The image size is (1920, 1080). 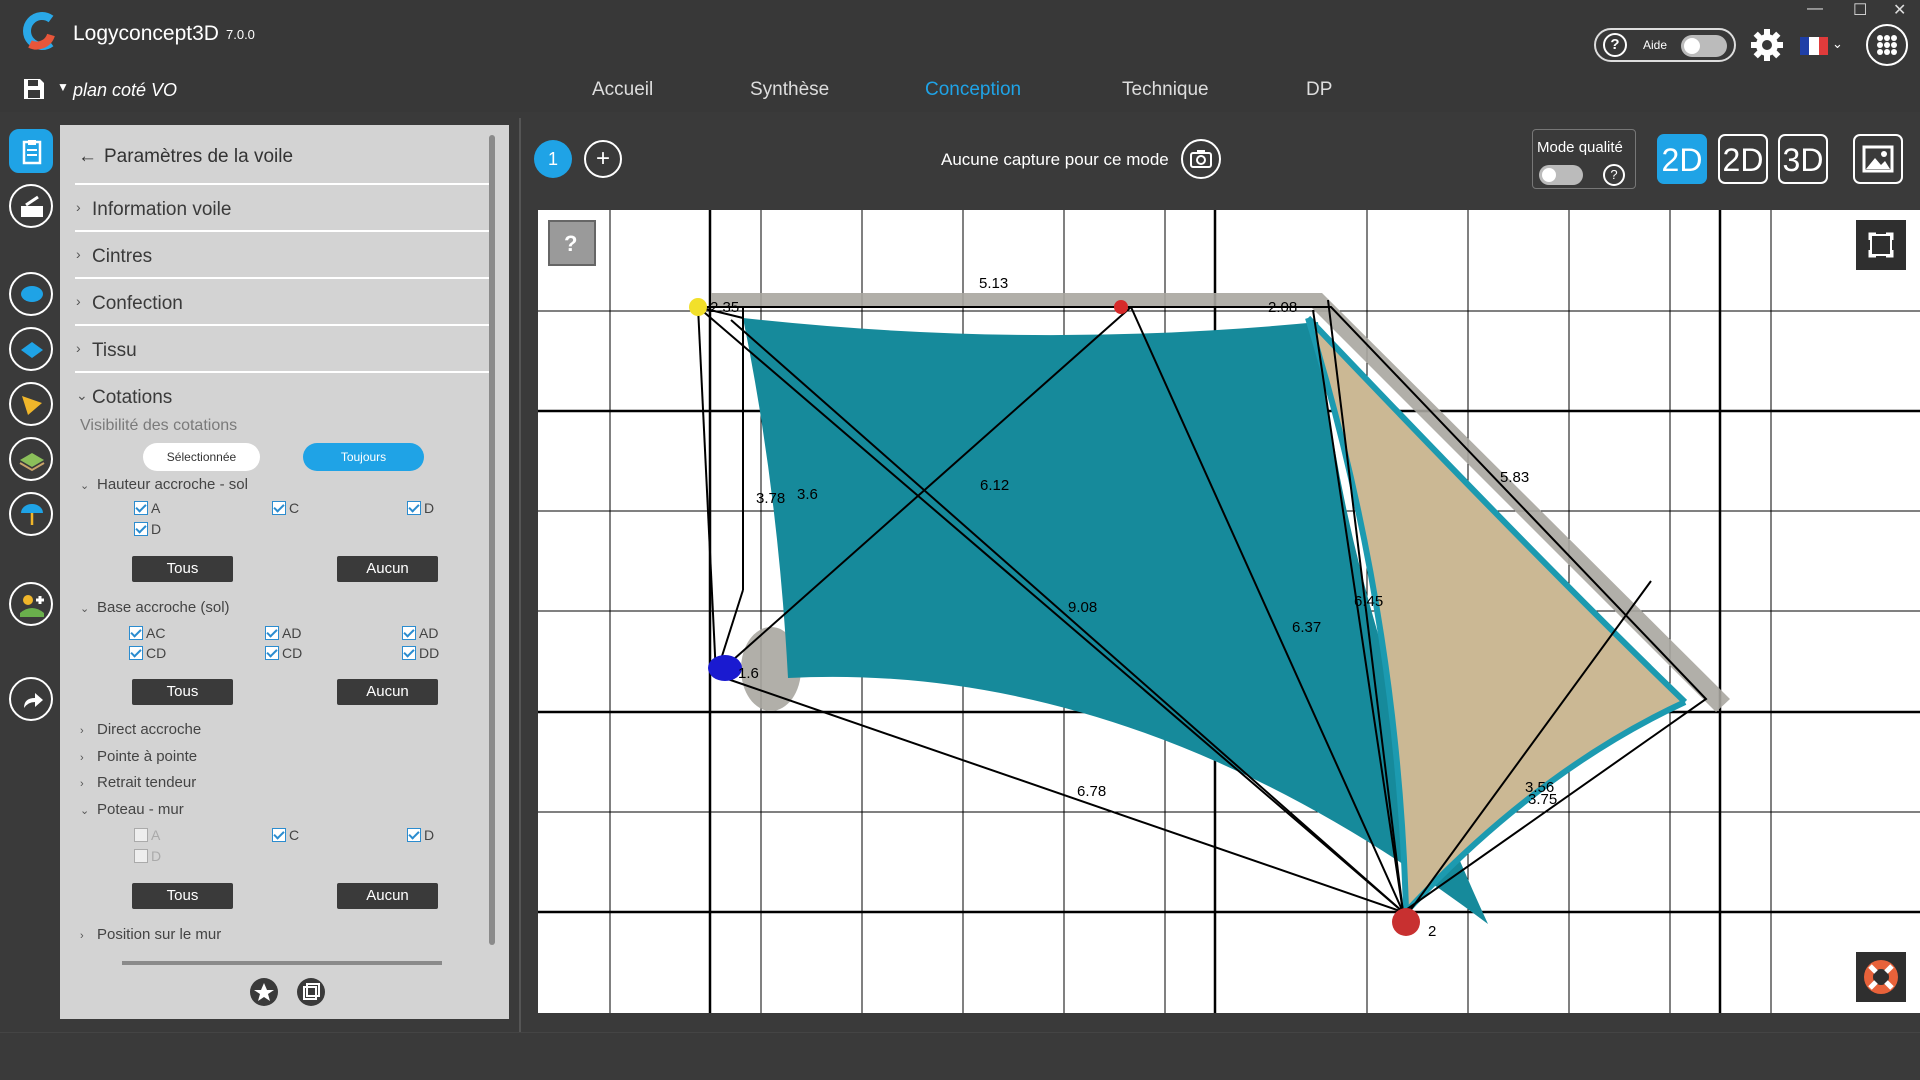 What do you see at coordinates (31, 514) in the screenshot?
I see `umbrella-icon` at bounding box center [31, 514].